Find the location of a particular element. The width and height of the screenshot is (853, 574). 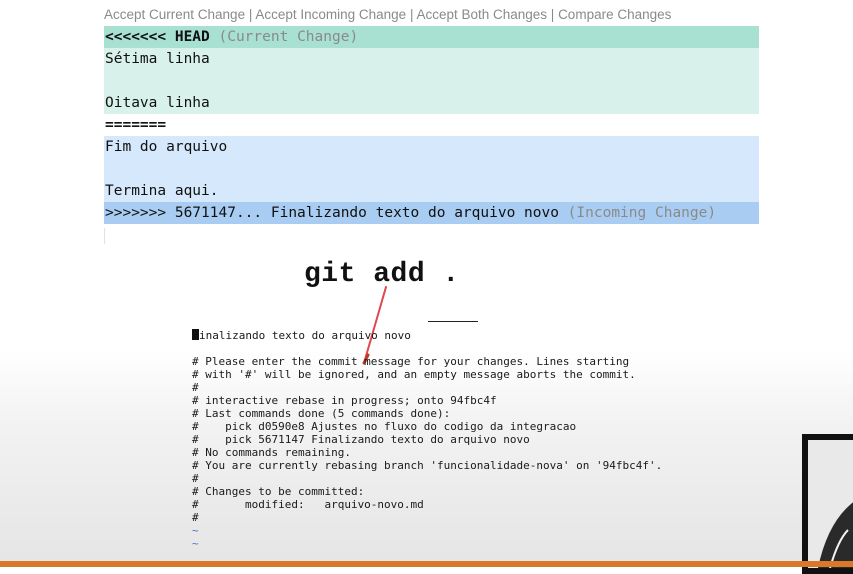

current-change-line is located at coordinates (431, 81).